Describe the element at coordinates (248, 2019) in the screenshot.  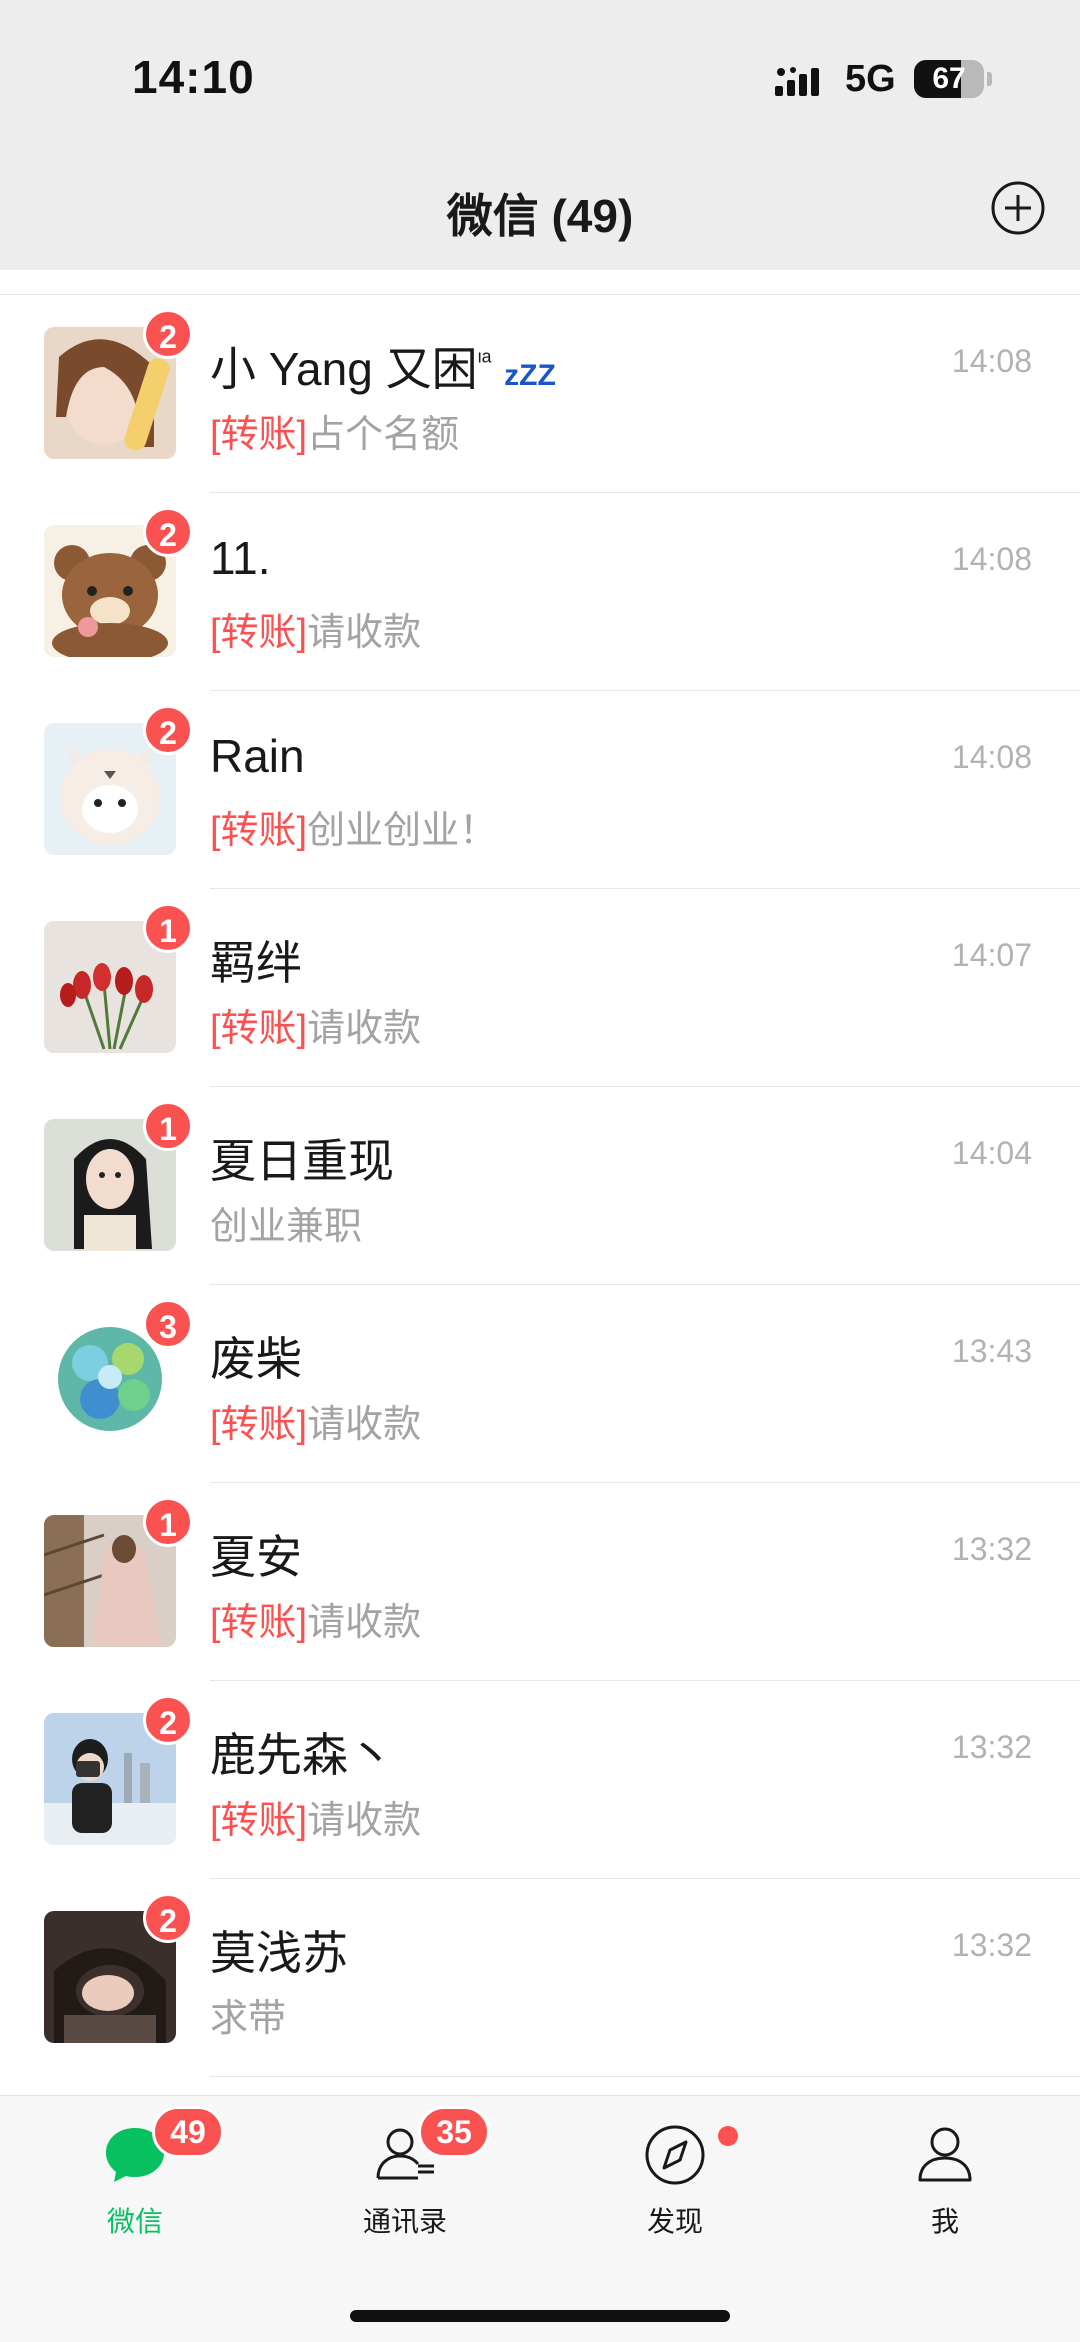
I see `preview-text: 求带` at that location.